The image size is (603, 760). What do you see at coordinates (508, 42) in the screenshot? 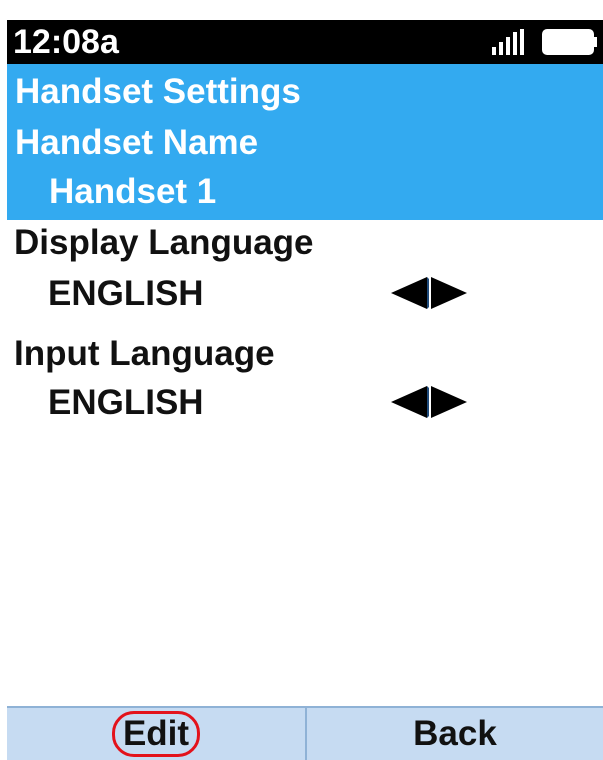
I see `signal-bars-icon` at bounding box center [508, 42].